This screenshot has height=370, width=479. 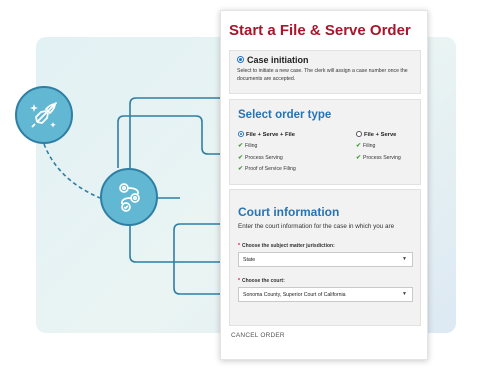 What do you see at coordinates (240, 60) in the screenshot?
I see `case-initiation-radio` at bounding box center [240, 60].